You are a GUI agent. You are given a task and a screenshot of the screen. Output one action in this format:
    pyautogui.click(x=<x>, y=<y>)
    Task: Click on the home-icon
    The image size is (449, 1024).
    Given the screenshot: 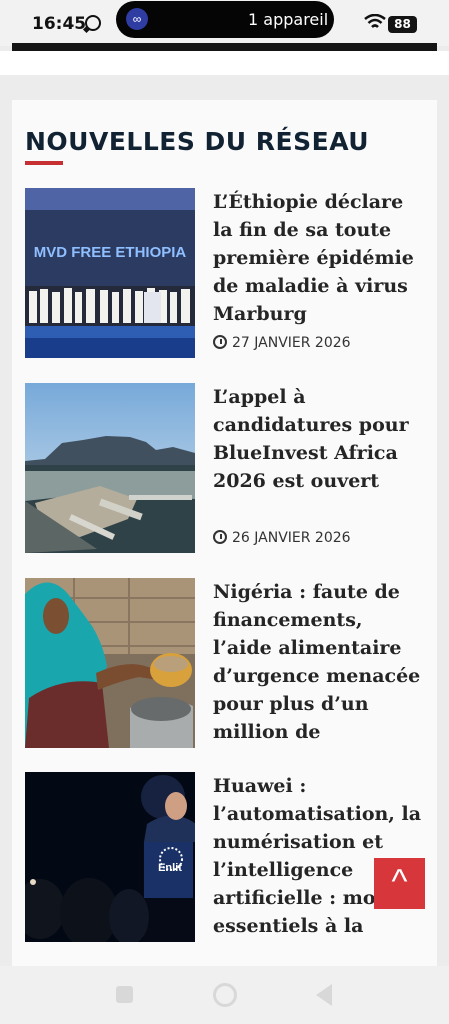 What is the action you would take?
    pyautogui.click(x=225, y=995)
    